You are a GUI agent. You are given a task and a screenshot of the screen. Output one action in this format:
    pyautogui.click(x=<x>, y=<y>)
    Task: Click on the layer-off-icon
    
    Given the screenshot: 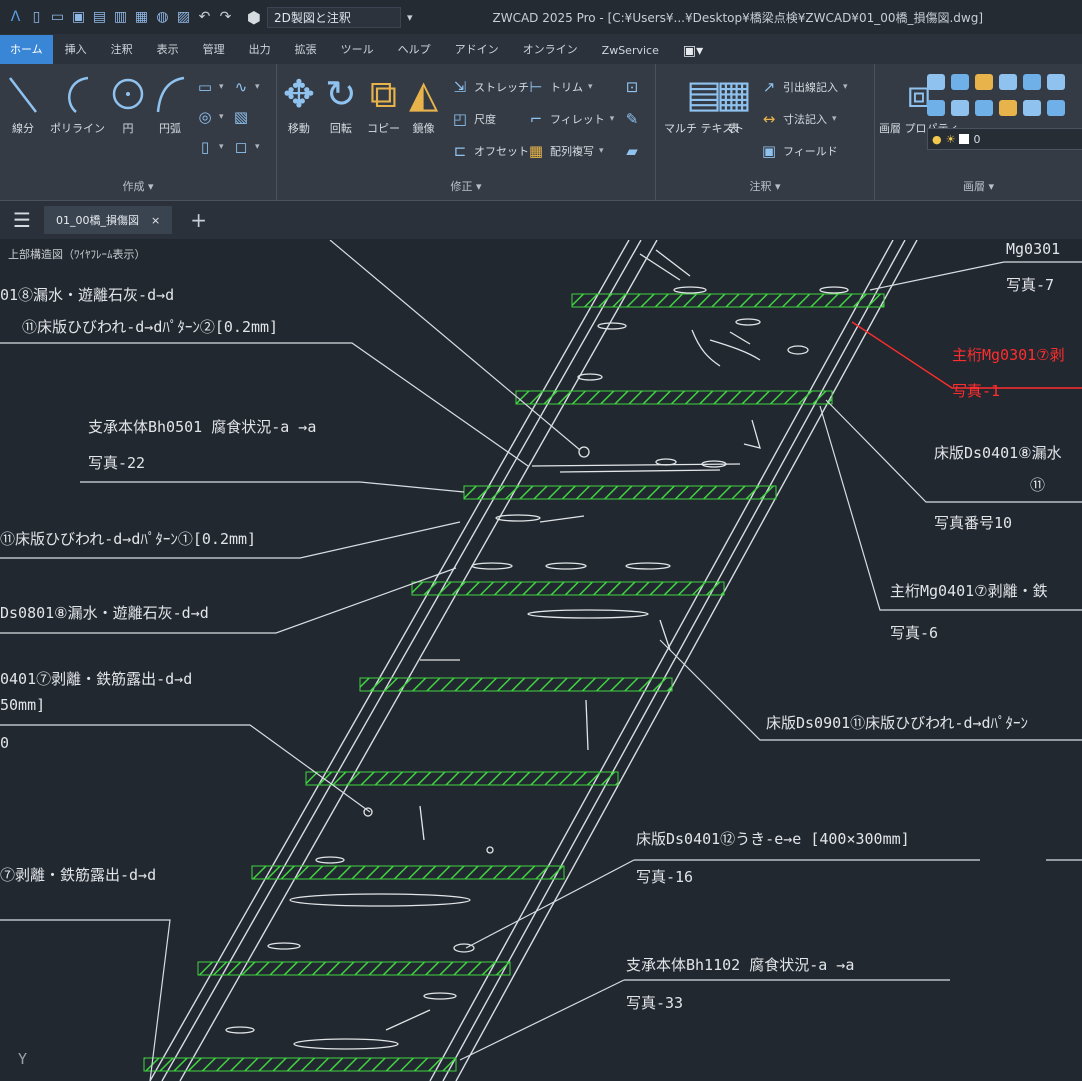 What is the action you would take?
    pyautogui.click(x=1056, y=108)
    